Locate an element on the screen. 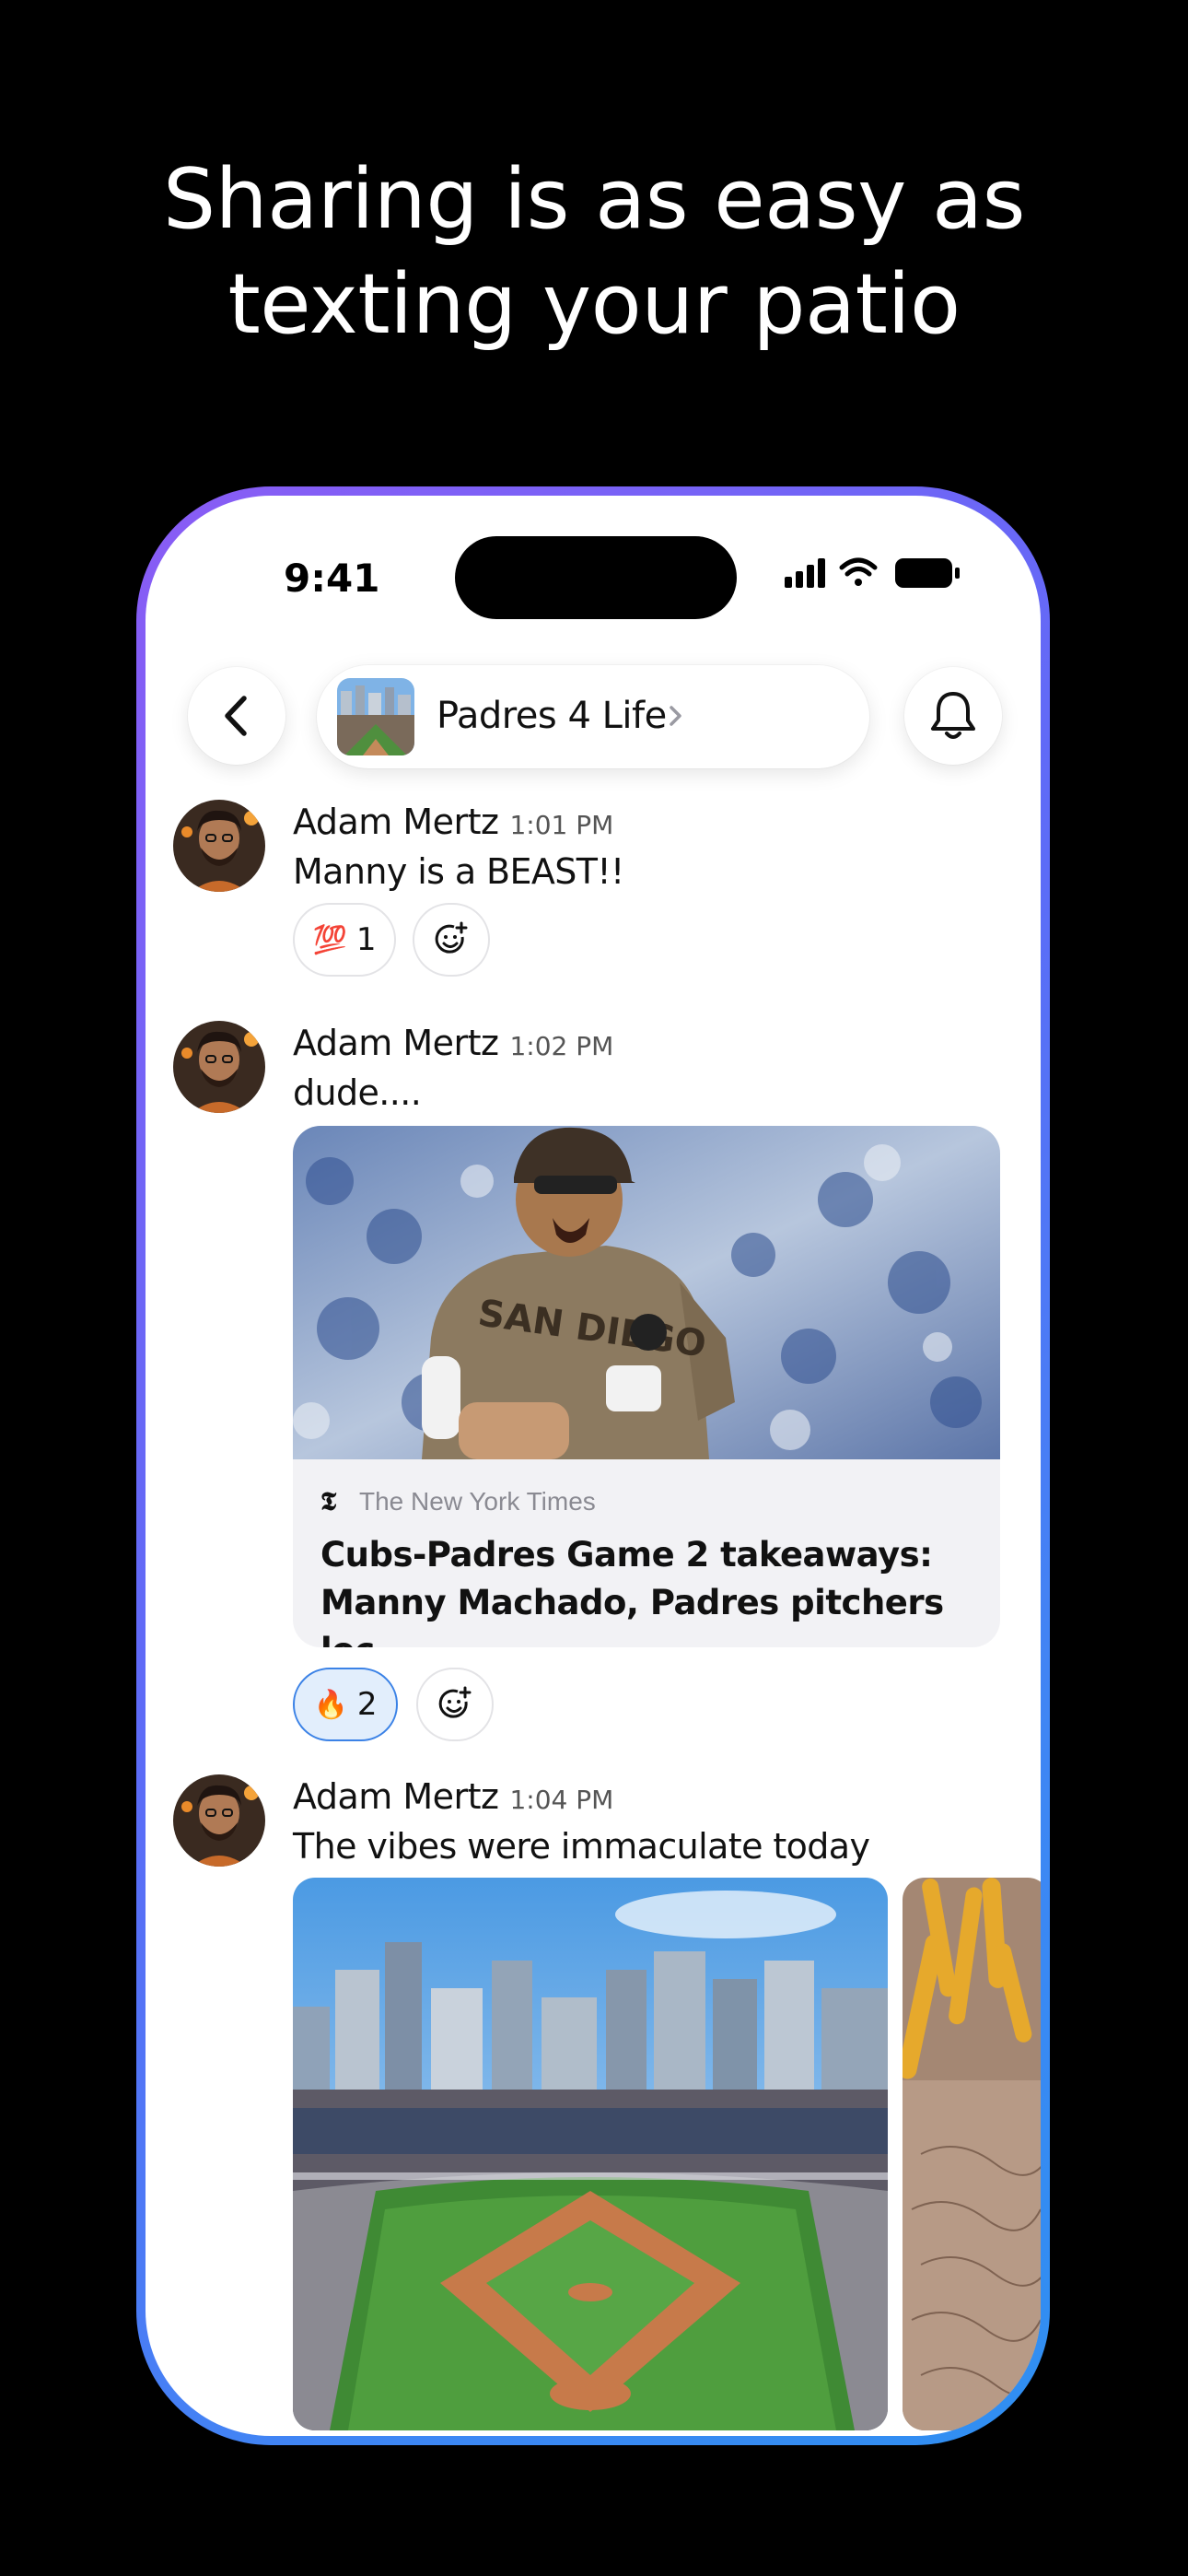 The image size is (1188, 2576). group-thumbnail is located at coordinates (375, 716).